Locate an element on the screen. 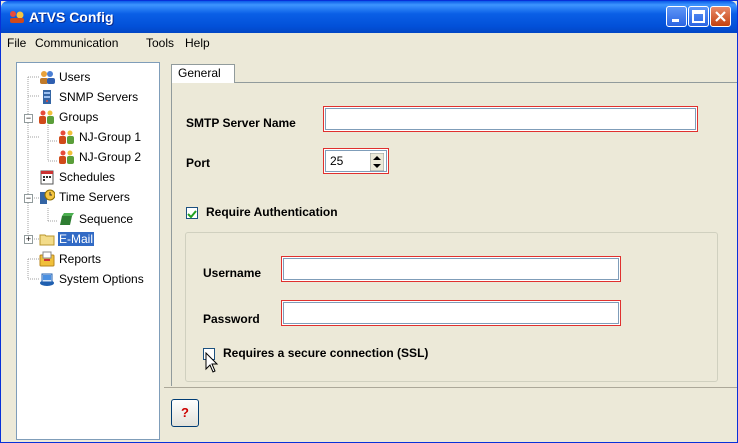 The image size is (738, 443). bottom-toolbar: ? is located at coordinates (450, 414).